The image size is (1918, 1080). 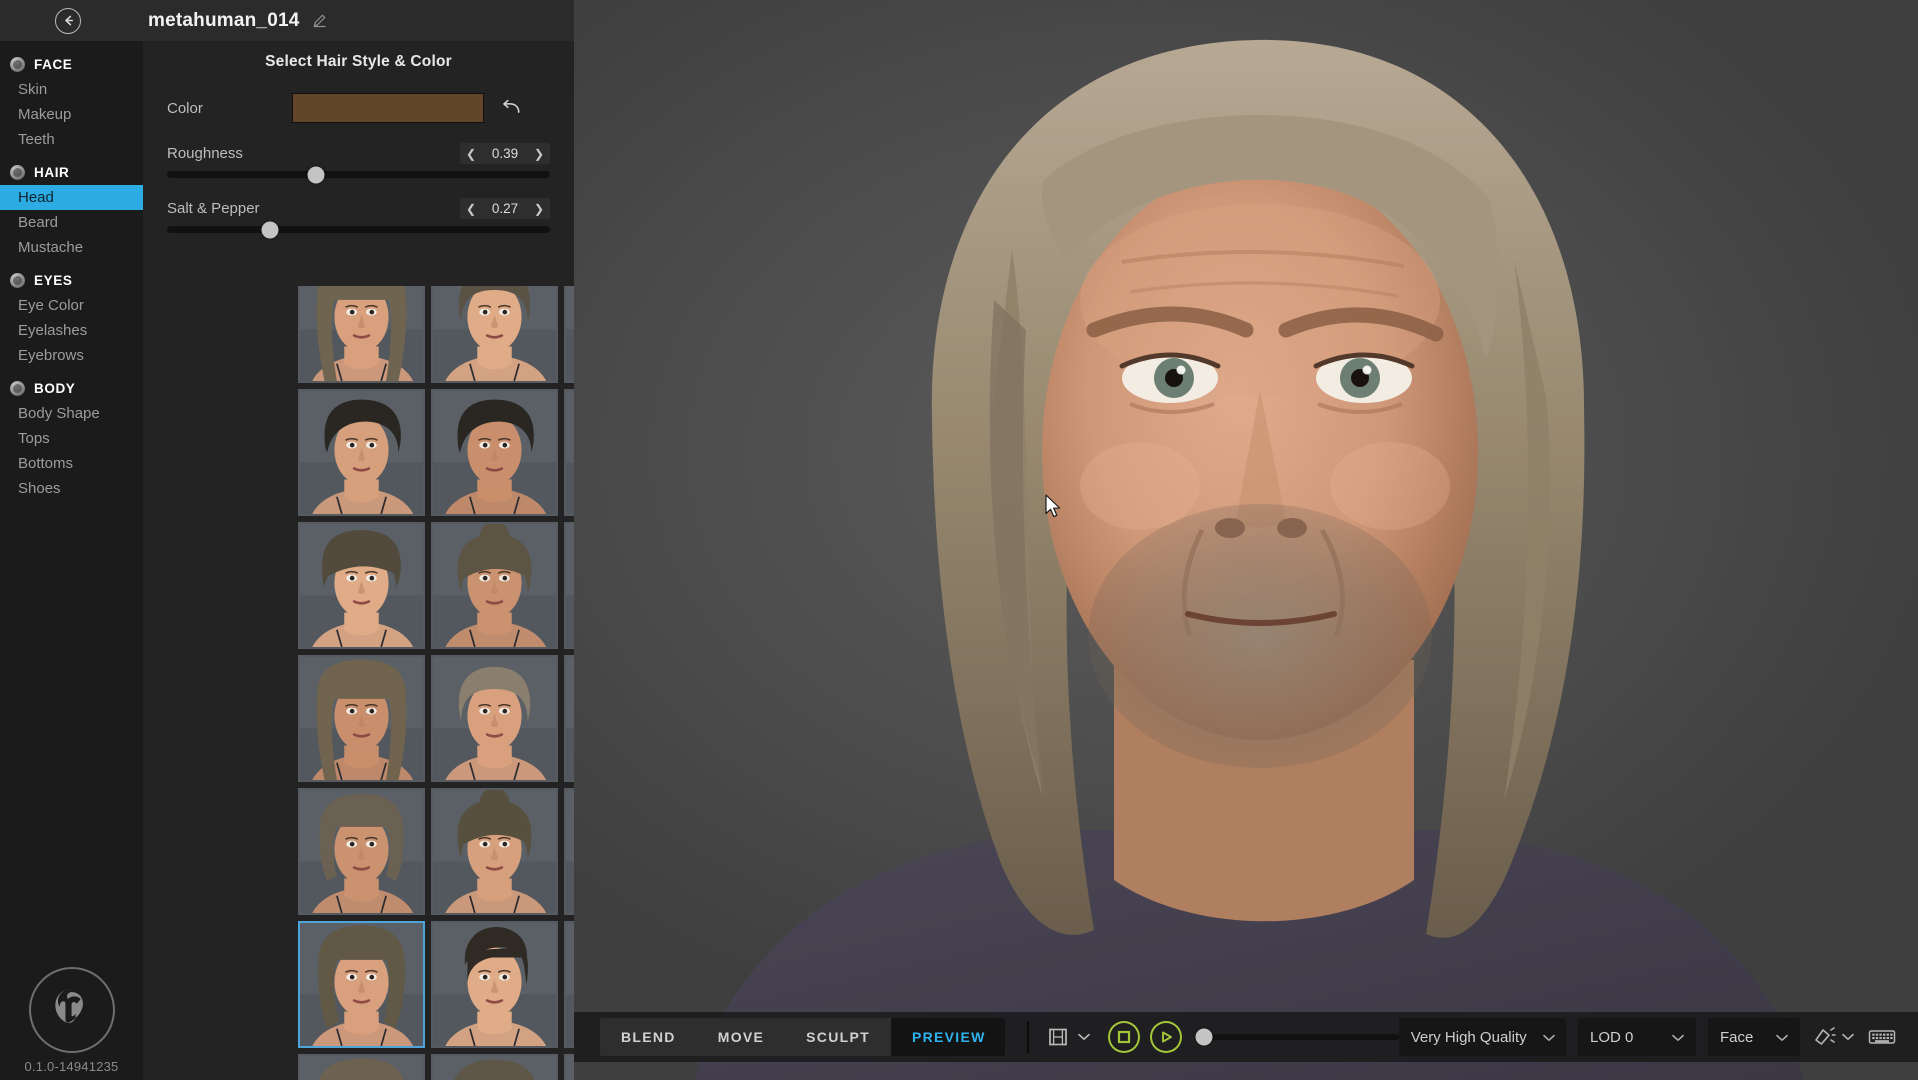 I want to click on topbar: metahuman_014, so click(x=287, y=20).